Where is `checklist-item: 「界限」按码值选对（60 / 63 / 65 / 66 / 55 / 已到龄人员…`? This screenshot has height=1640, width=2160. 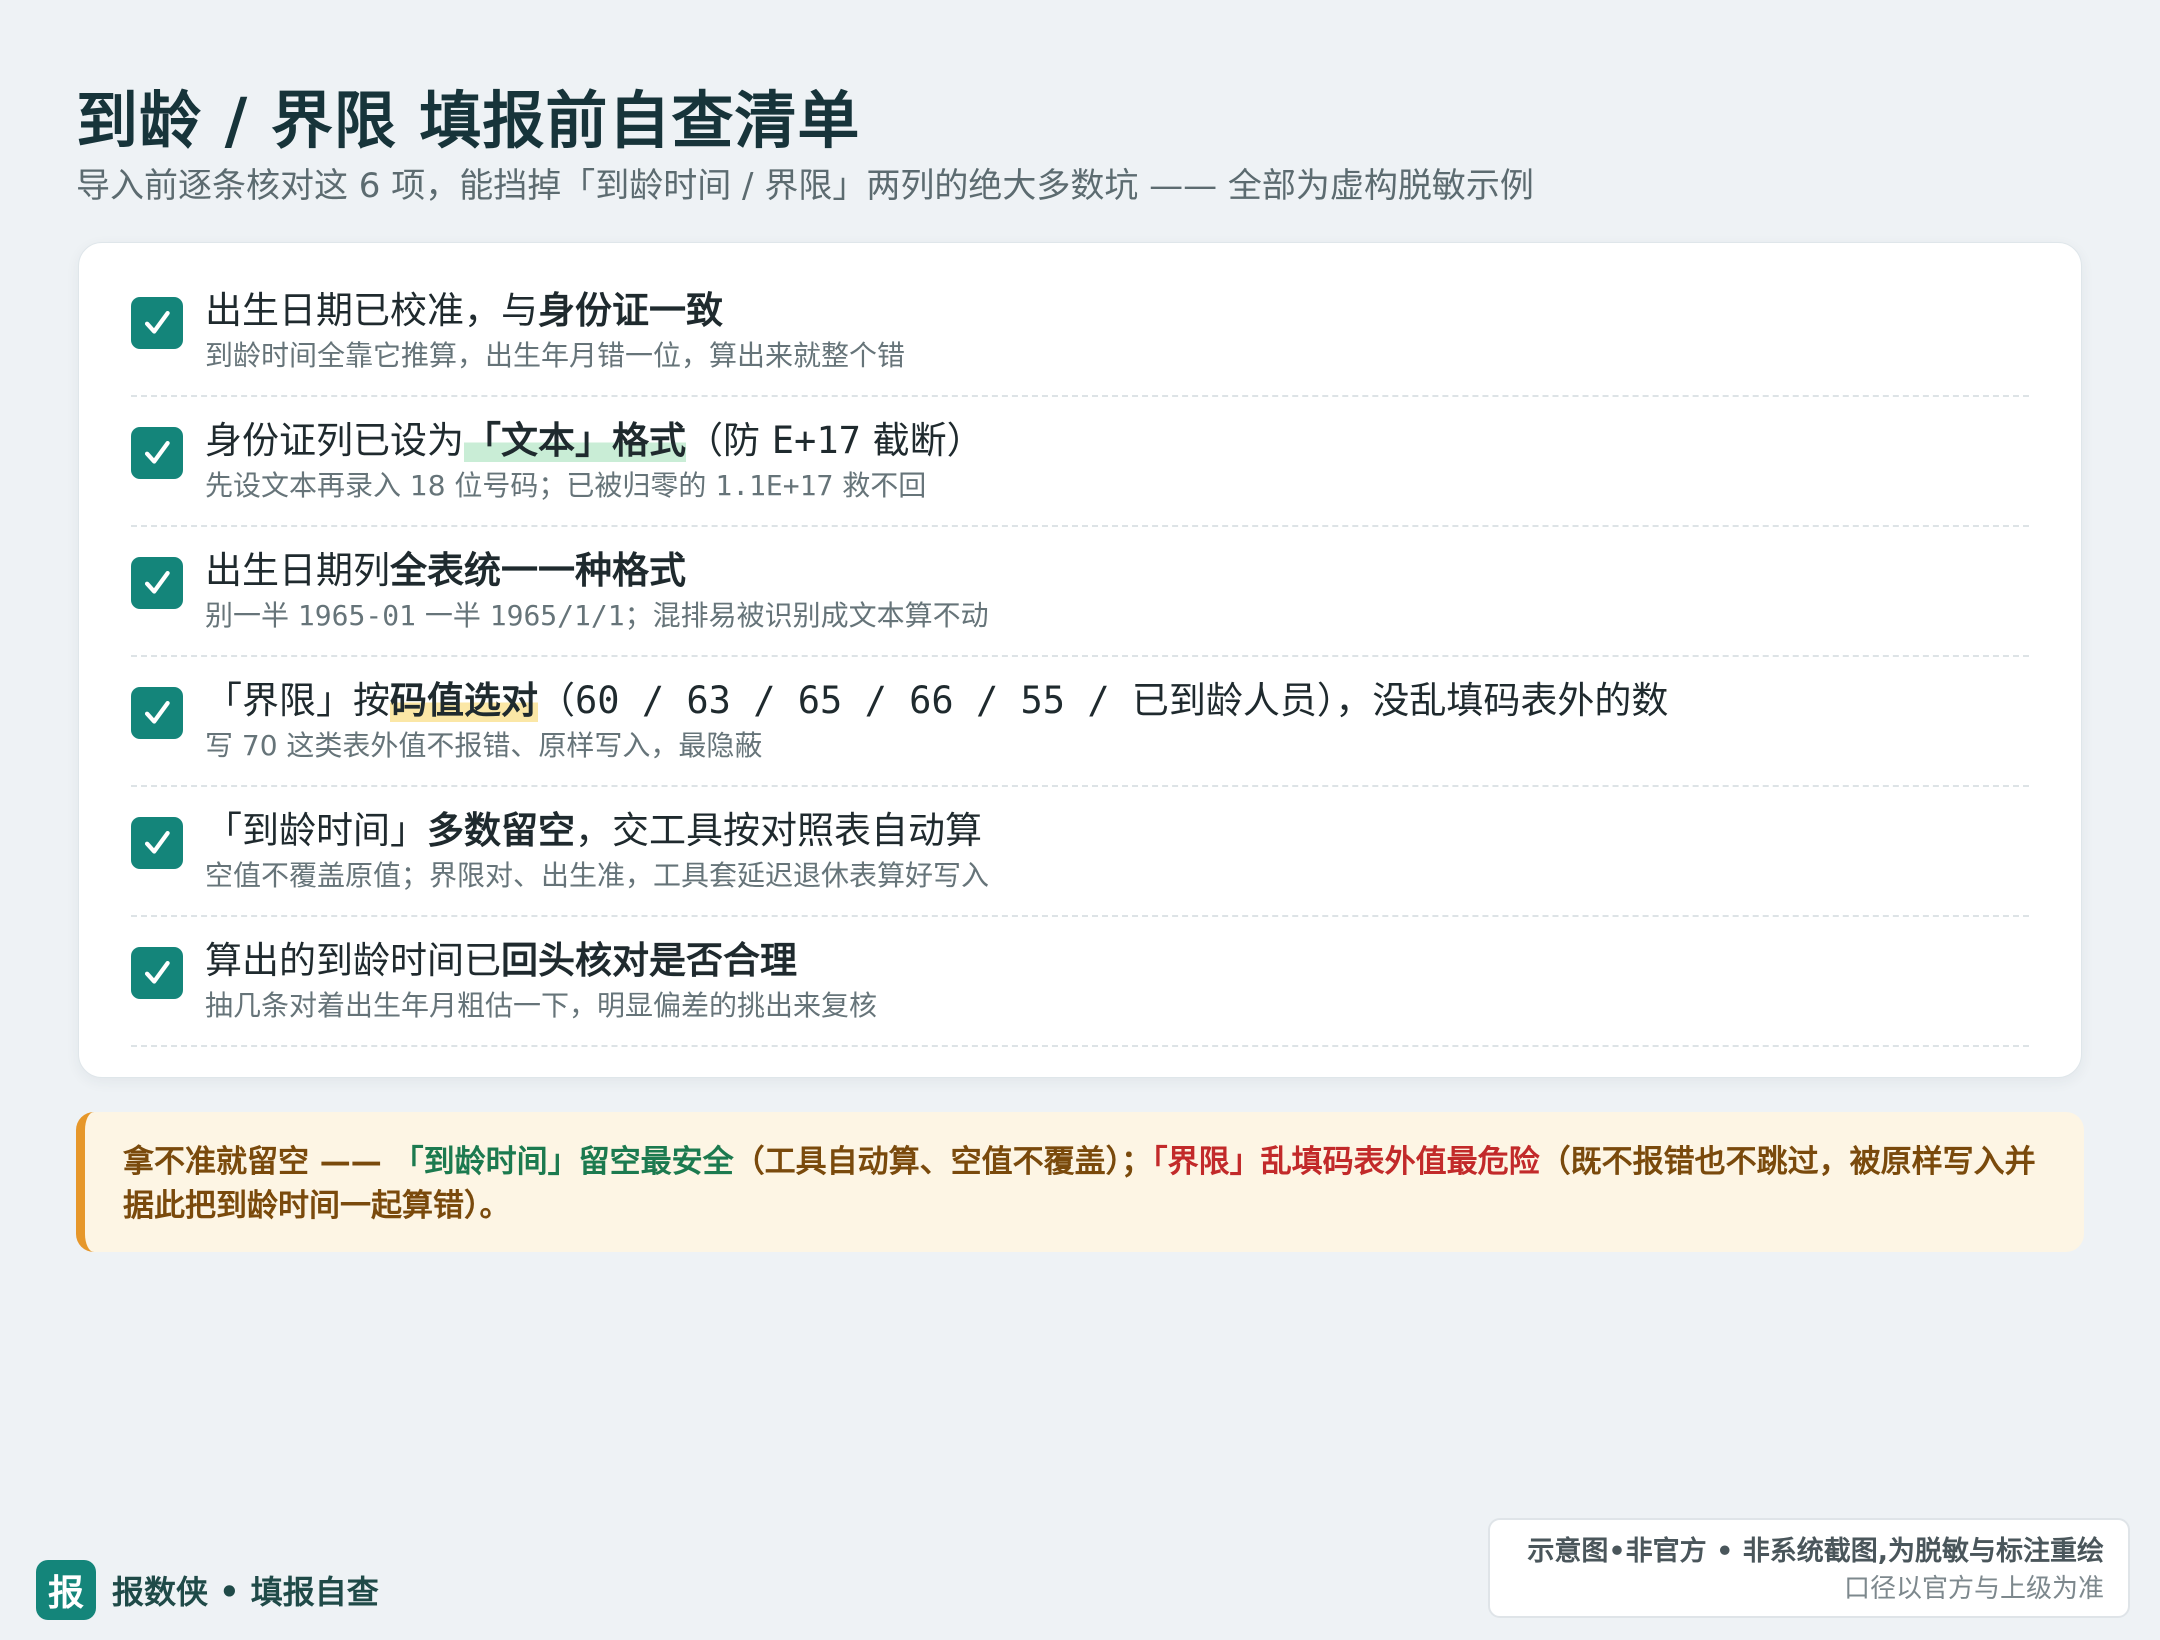
checklist-item: 「界限」按码值选对（60 / 63 / 65 / 66 / 55 / 已到龄人员… is located at coordinates (1080, 722).